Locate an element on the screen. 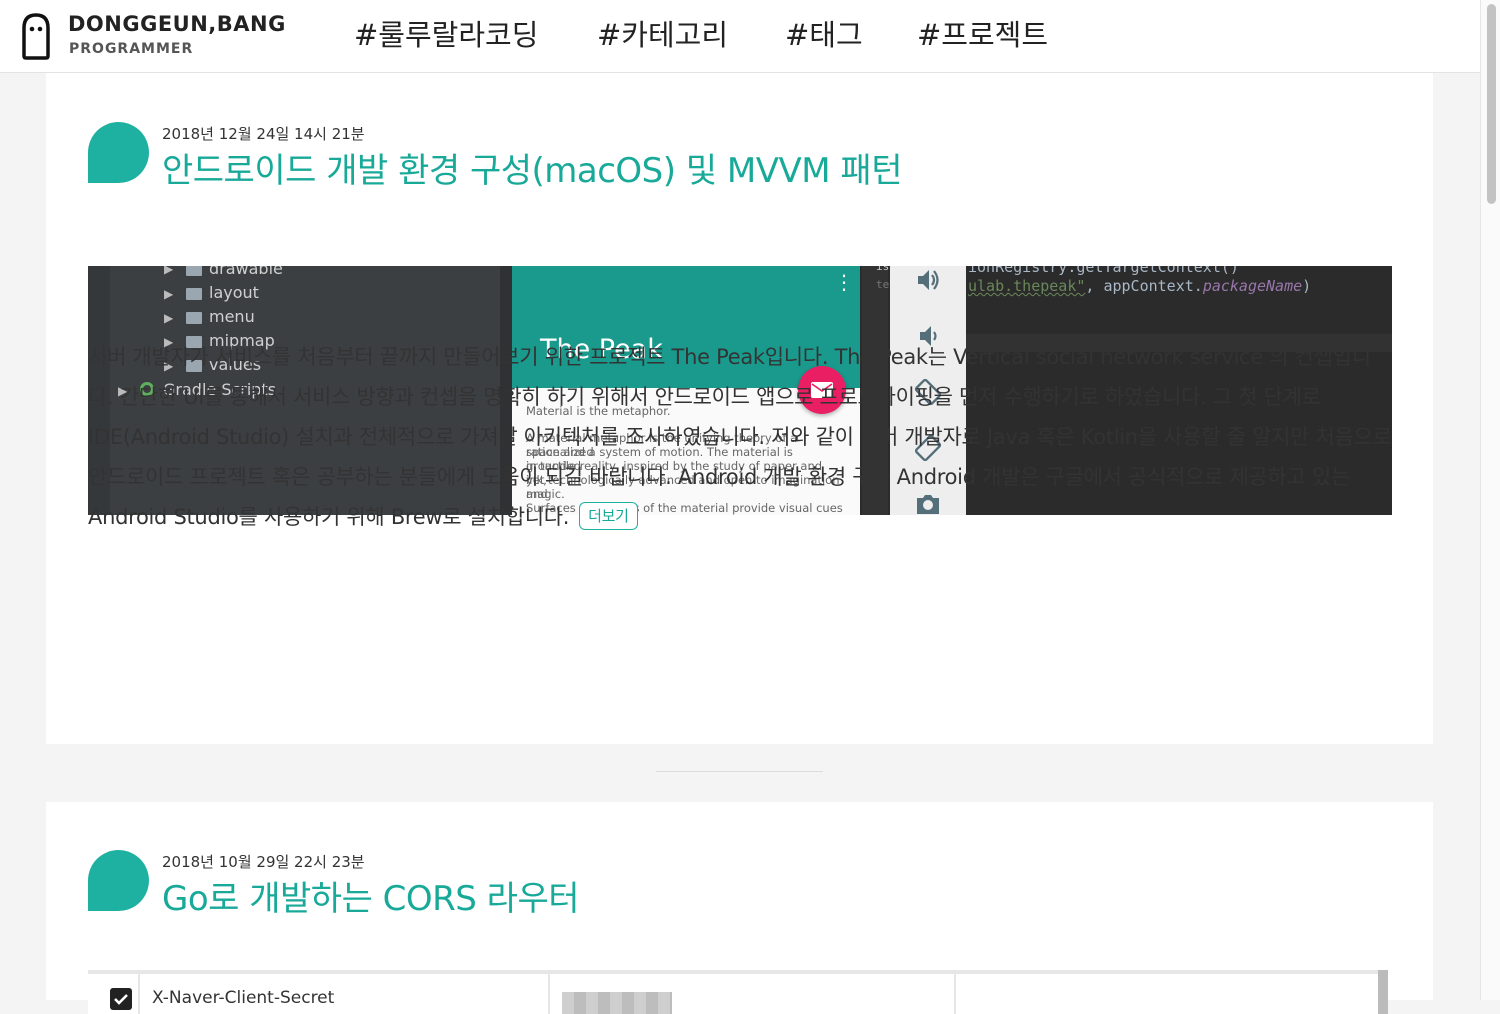 The width and height of the screenshot is (1500, 1014). code-line: ionRegistry.getTargetContext() is located at coordinates (1103, 271).